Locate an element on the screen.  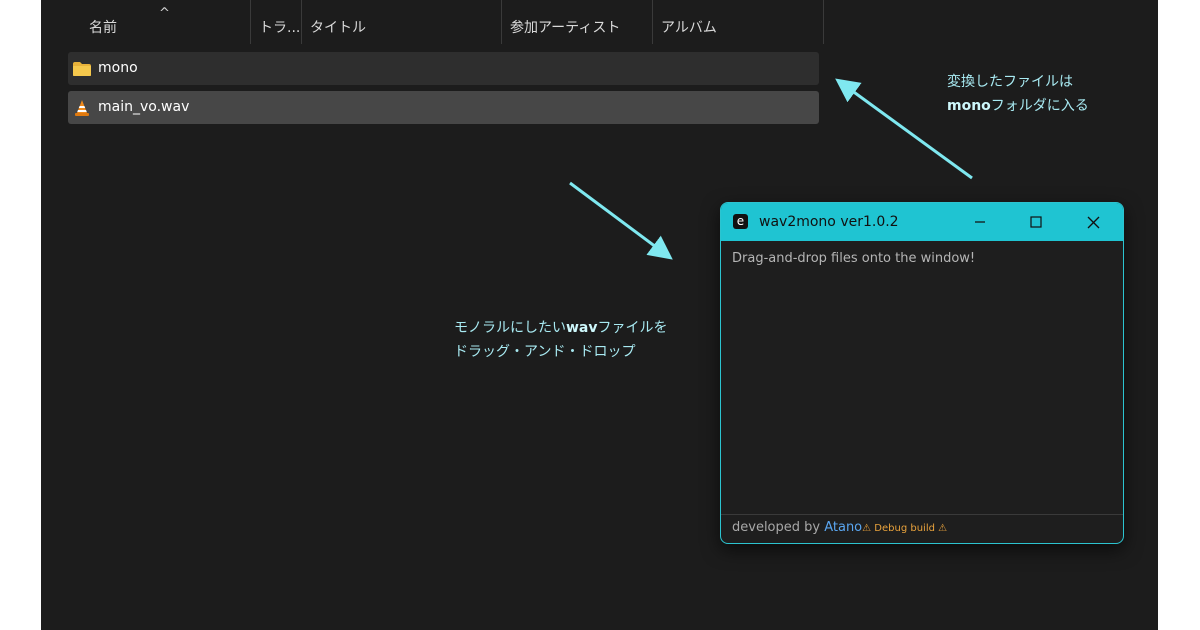
app-logo-icon: e is located at coordinates (740, 221).